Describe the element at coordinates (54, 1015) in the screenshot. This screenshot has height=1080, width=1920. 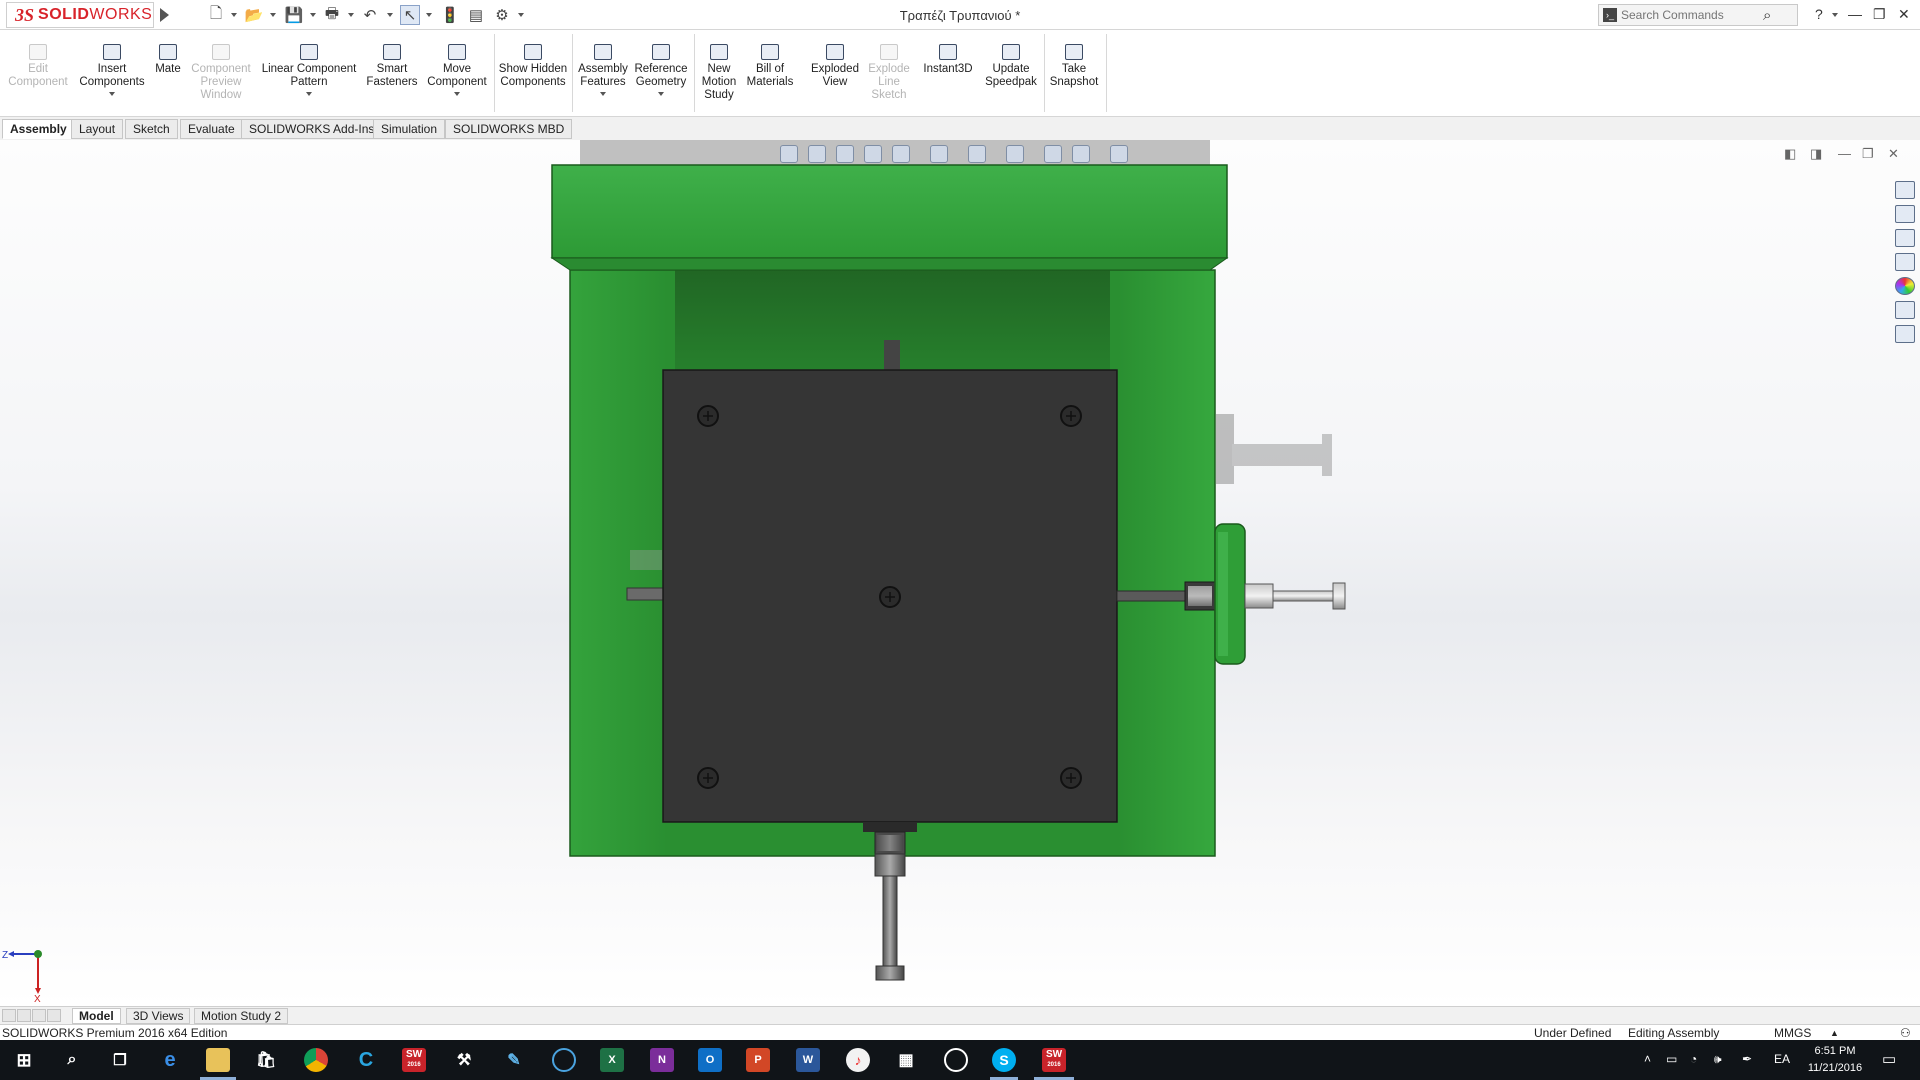
I see `last-tab-icon` at that location.